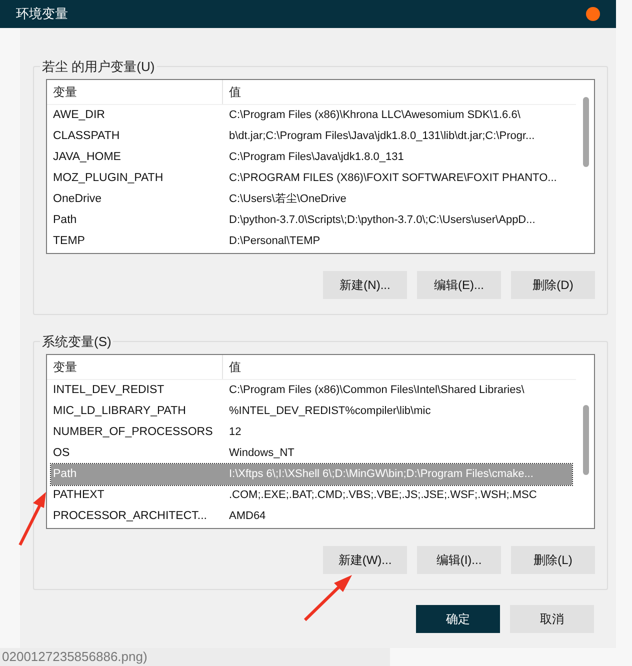 The image size is (632, 666). Describe the element at coordinates (77, 342) in the screenshot. I see `group-label: 系统变量(S)` at that location.